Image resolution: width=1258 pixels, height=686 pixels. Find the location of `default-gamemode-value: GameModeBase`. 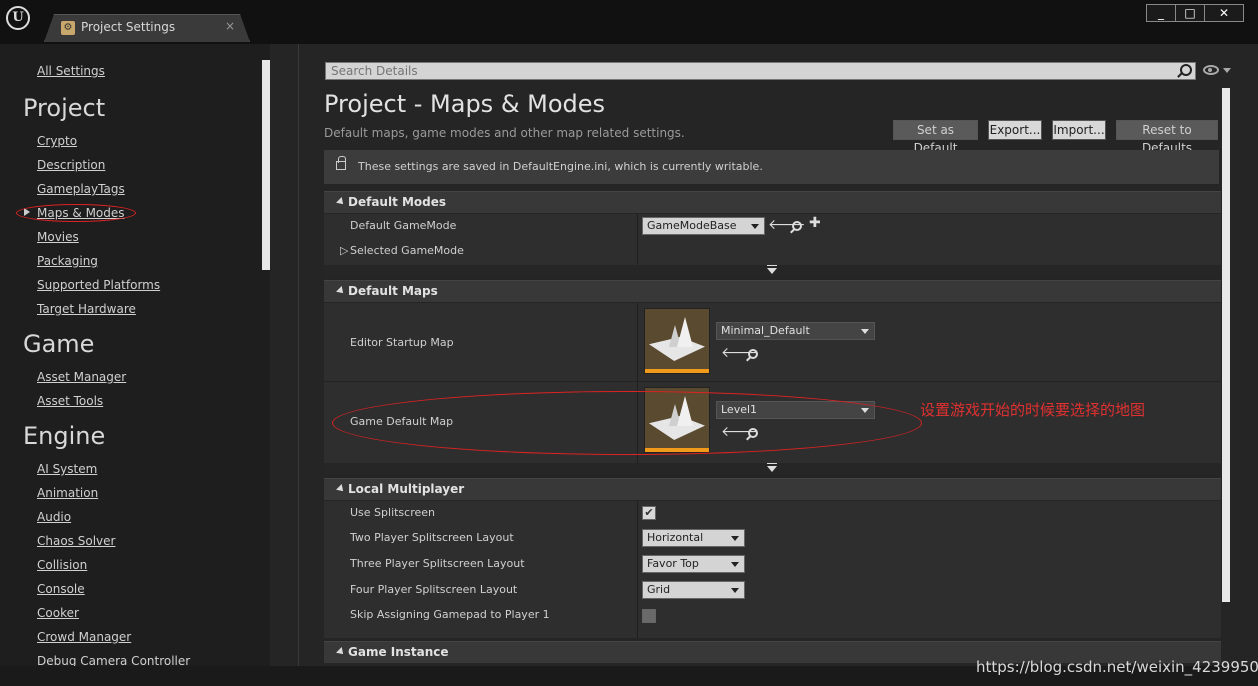

default-gamemode-value: GameModeBase is located at coordinates (692, 225).